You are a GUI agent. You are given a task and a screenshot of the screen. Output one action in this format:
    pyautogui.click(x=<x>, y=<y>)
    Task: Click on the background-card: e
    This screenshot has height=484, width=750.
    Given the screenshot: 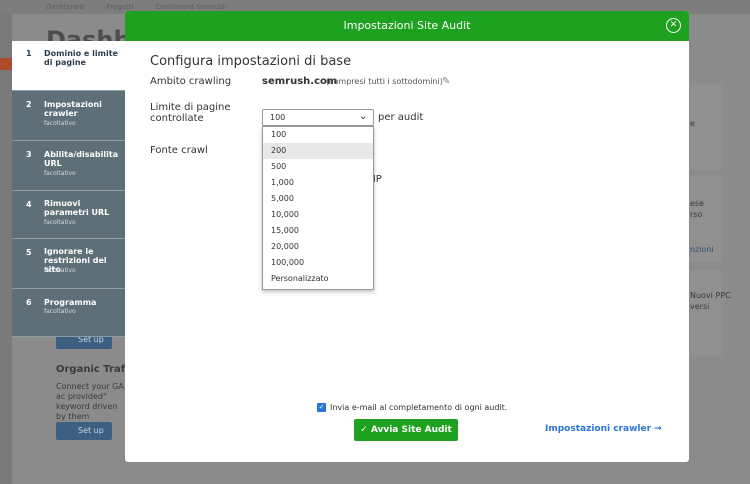 What is the action you would take?
    pyautogui.click(x=706, y=127)
    